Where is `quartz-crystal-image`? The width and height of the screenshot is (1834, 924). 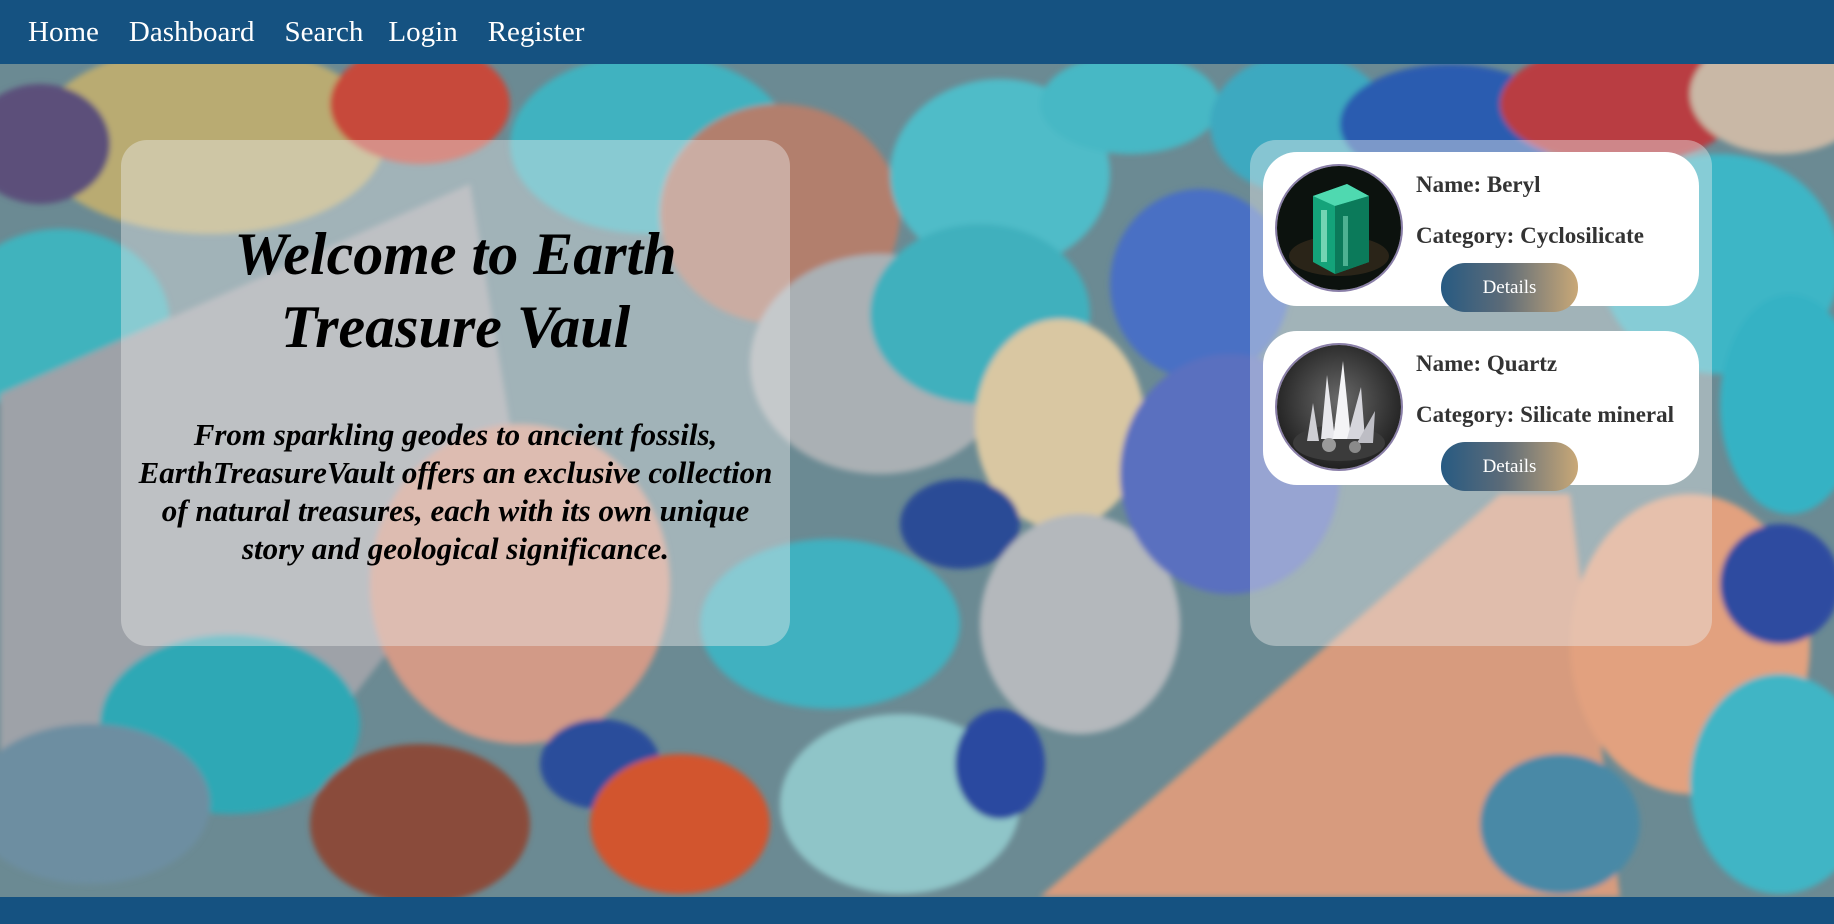
quartz-crystal-image is located at coordinates (1339, 407).